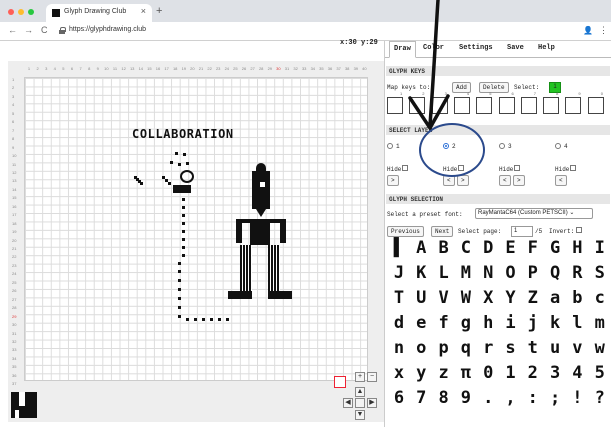 This screenshot has width=611, height=427. Describe the element at coordinates (28, 30) in the screenshot. I see `forward-button: →` at that location.